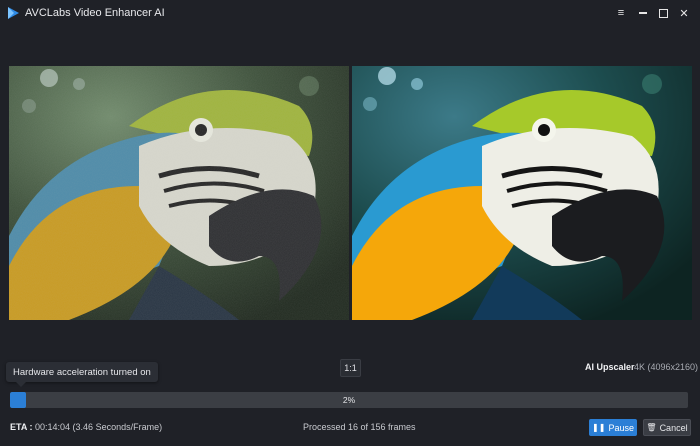 Image resolution: width=700 pixels, height=446 pixels. I want to click on progress-label: 2%, so click(349, 400).